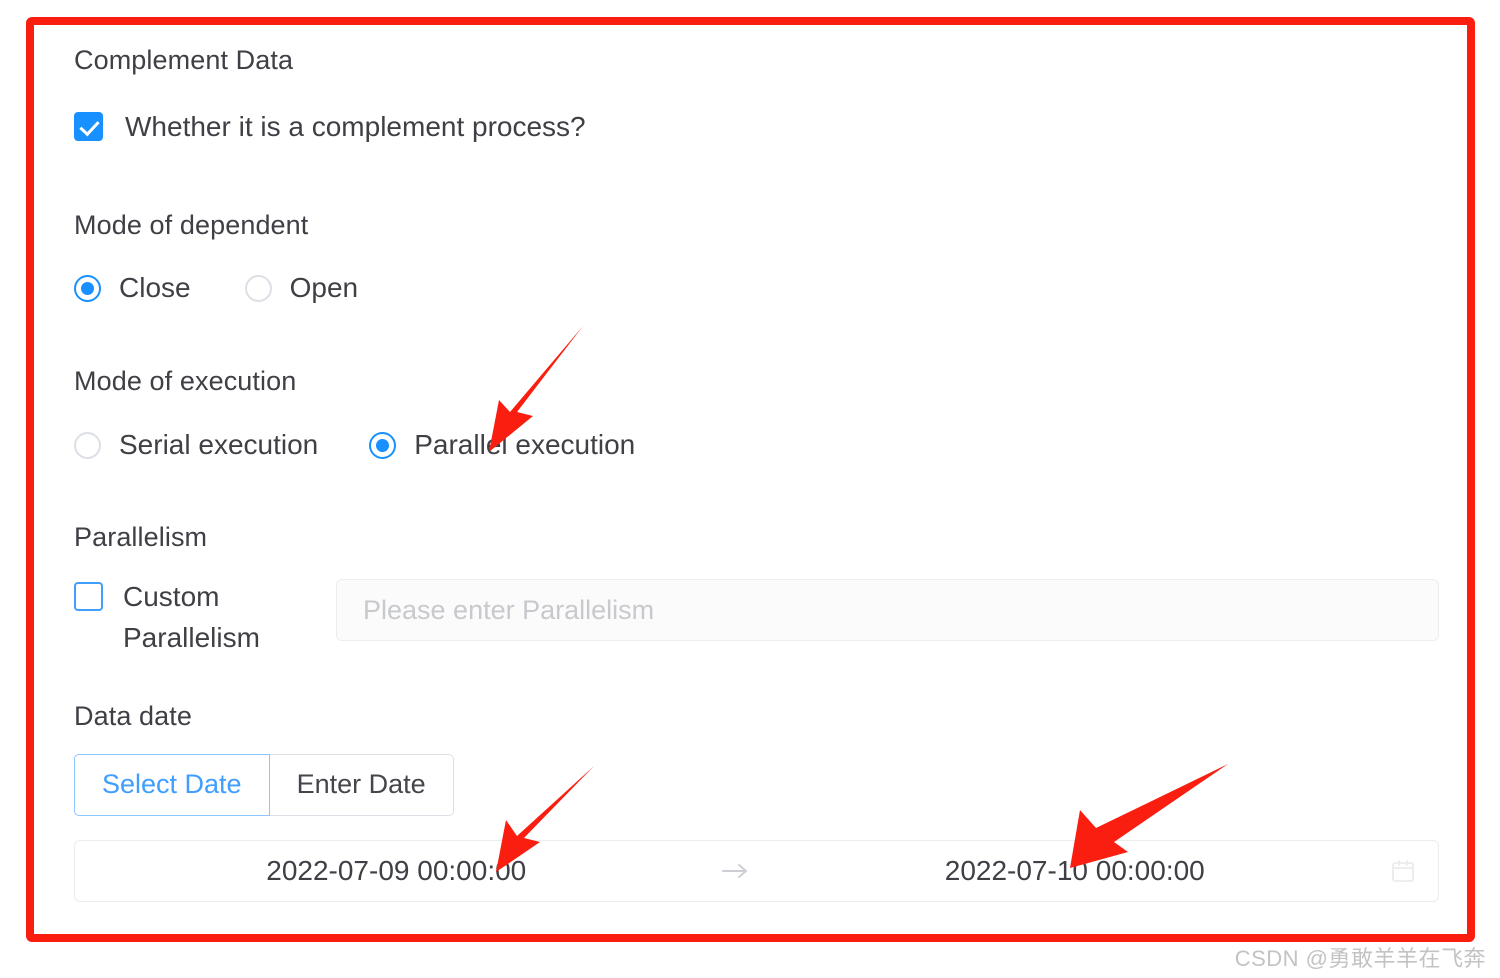 The image size is (1500, 978). What do you see at coordinates (191, 225) in the screenshot?
I see `mode-of-dependent-label: Mode of dependent` at bounding box center [191, 225].